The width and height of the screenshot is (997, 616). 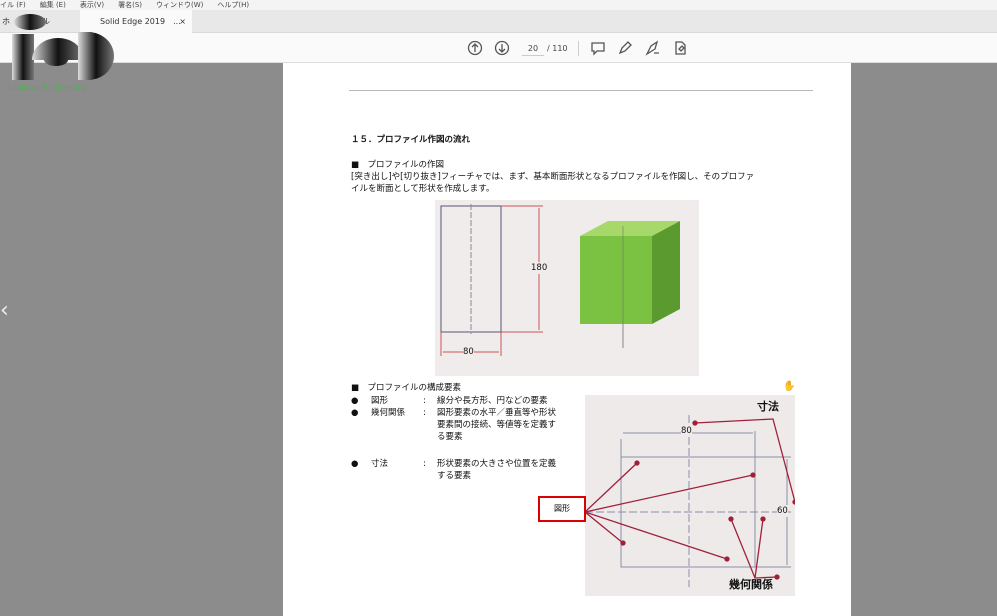 What do you see at coordinates (598, 48) in the screenshot?
I see `comment-icon` at bounding box center [598, 48].